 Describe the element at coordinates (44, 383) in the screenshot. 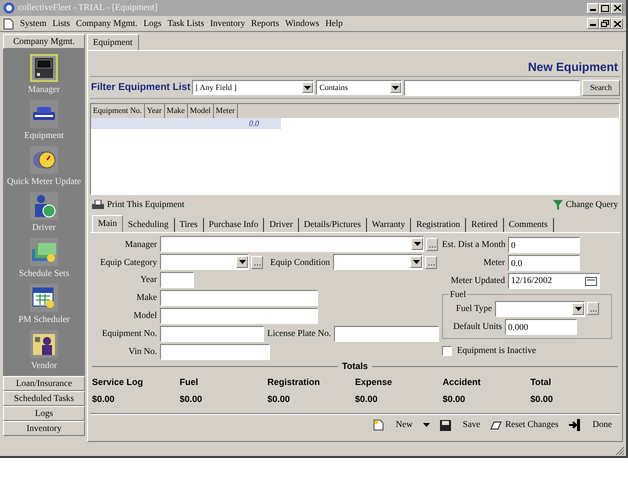

I see `sidebar-group-button: Loan/Insurance` at that location.